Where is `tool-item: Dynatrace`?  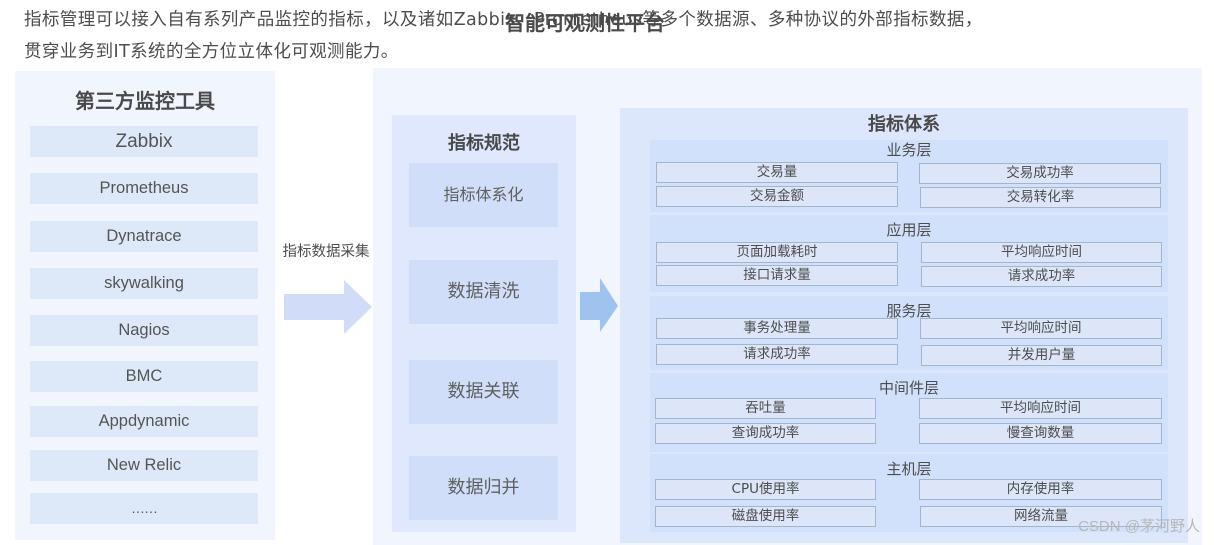 tool-item: Dynatrace is located at coordinates (144, 236).